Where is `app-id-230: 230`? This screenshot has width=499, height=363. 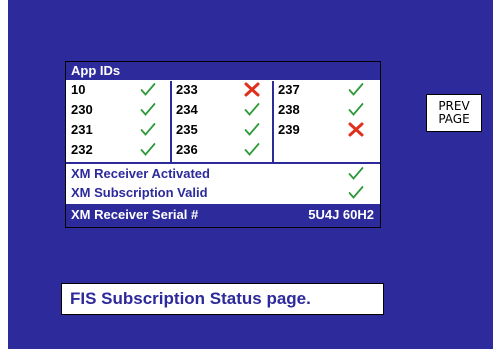
app-id-230: 230 is located at coordinates (82, 109).